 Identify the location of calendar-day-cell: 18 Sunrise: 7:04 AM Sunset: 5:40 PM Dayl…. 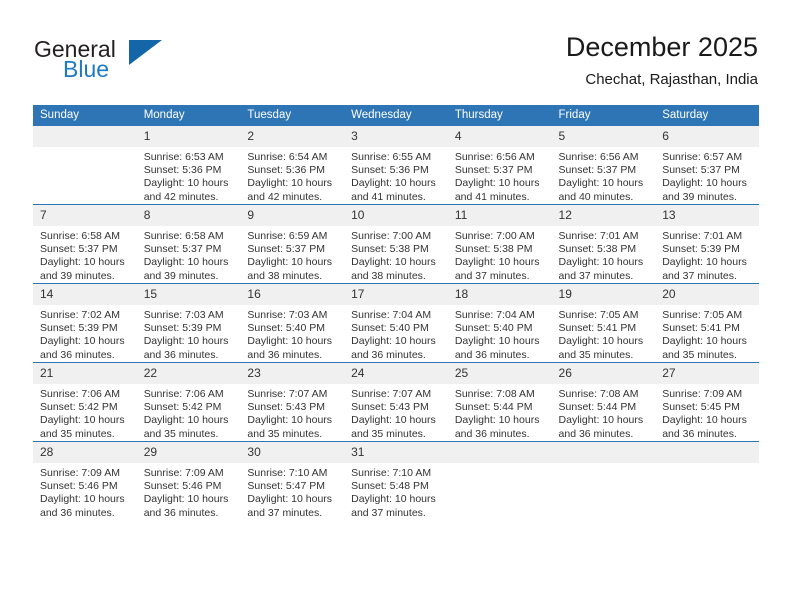
(499, 323).